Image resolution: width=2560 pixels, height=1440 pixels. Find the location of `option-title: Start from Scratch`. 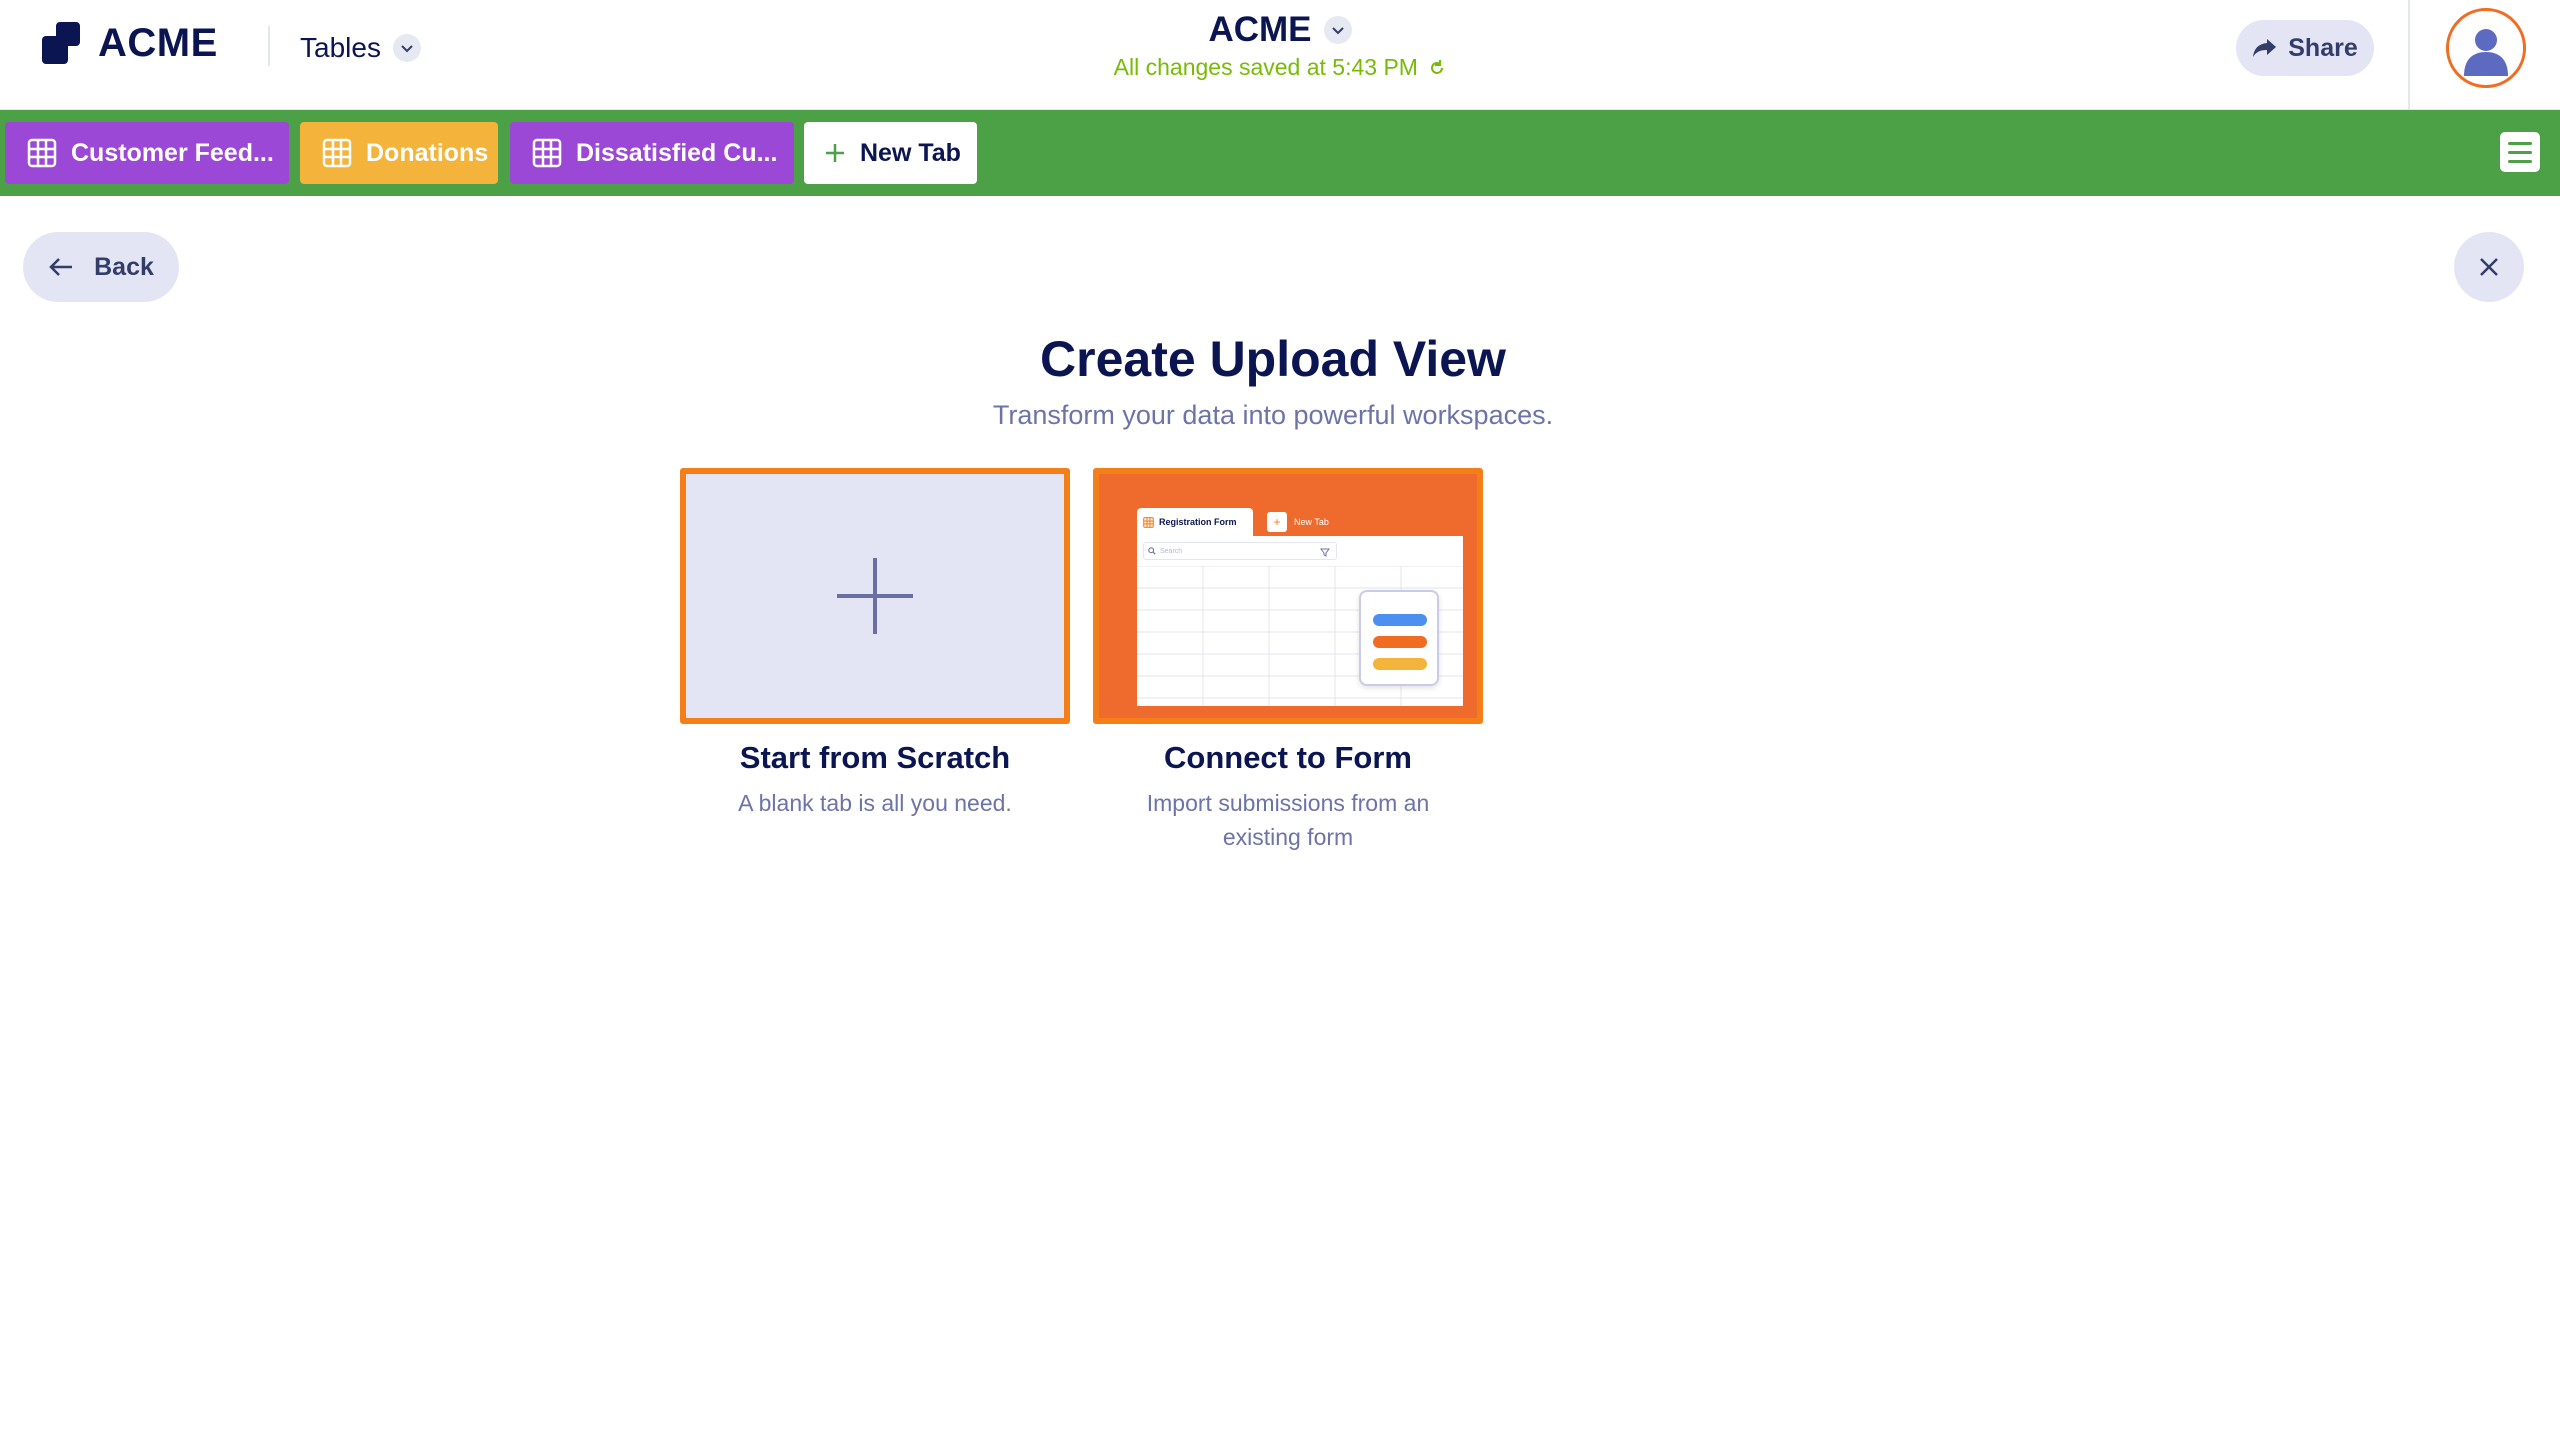

option-title: Start from Scratch is located at coordinates (875, 757).